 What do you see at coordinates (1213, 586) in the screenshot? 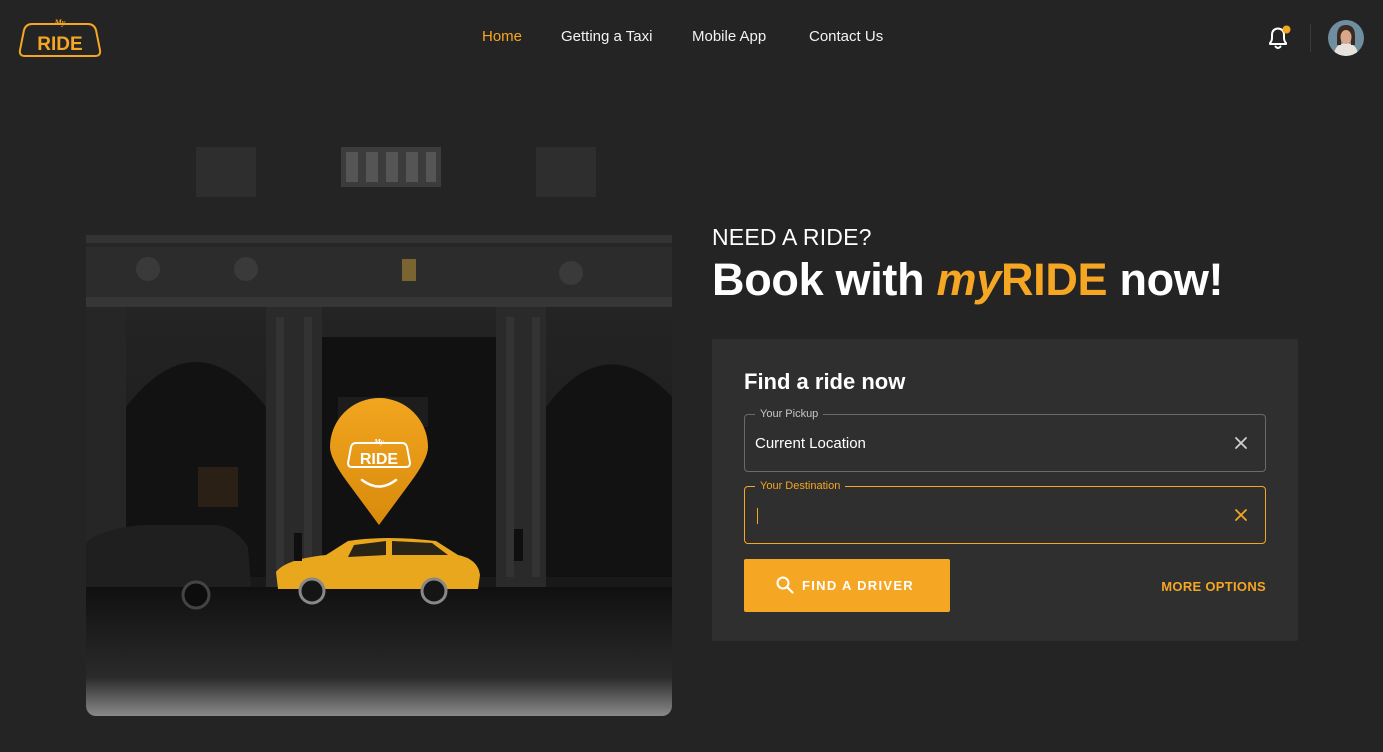
I see `more-options-button: MORE OPTIONS` at bounding box center [1213, 586].